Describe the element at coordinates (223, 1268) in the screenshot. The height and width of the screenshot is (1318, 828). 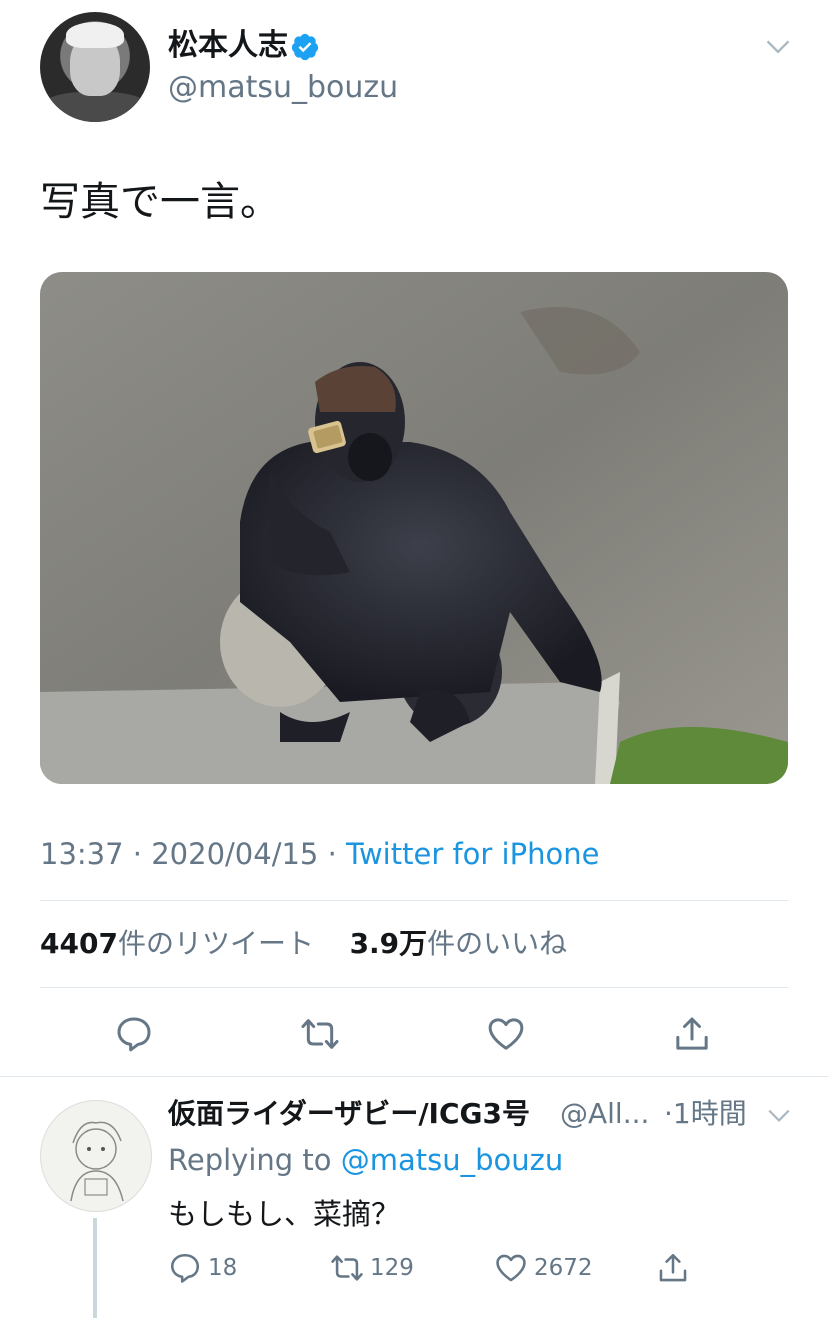
I see `reply-count: 18` at that location.